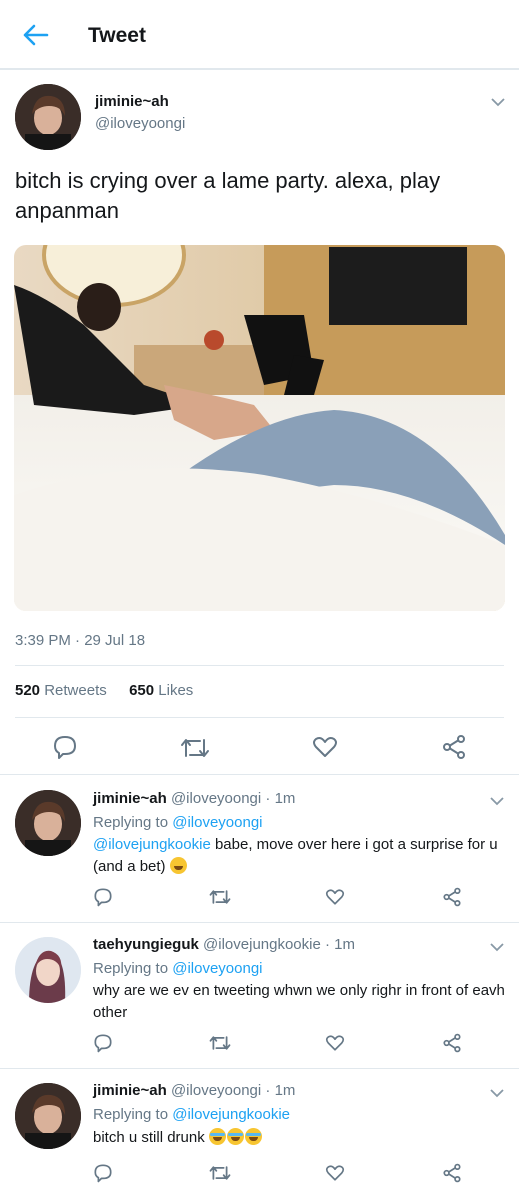  Describe the element at coordinates (178, 865) in the screenshot. I see `smiling-face-emoji` at that location.